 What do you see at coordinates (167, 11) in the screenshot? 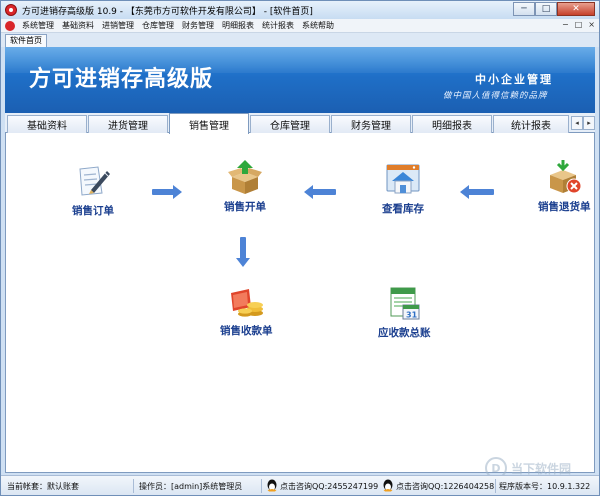
I see `window-title: 方可进销存高级版 10.9 - 【东莞市方可软件开发有限公司】 - [软件首页]` at bounding box center [167, 11].